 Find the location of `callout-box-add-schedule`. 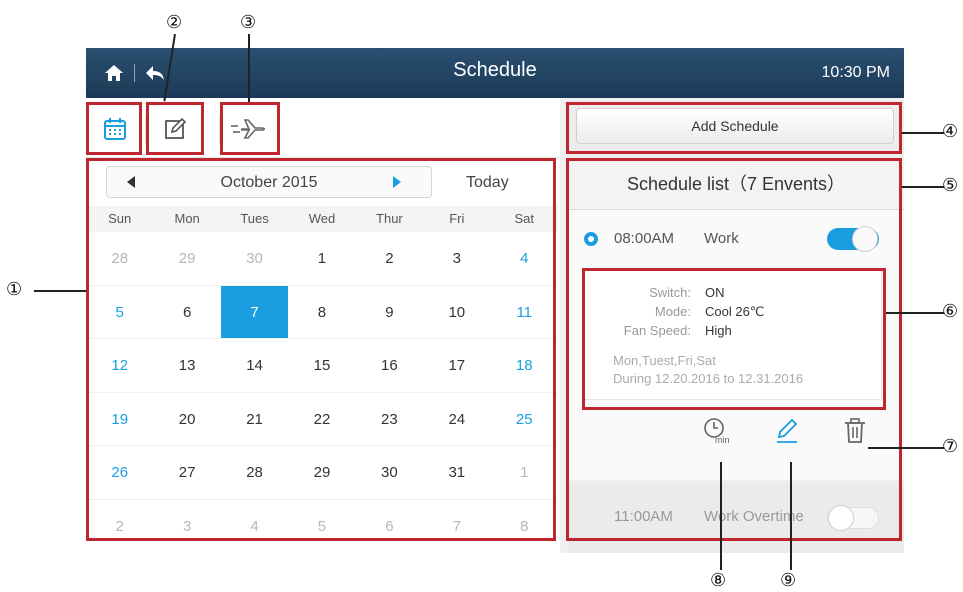

callout-box-add-schedule is located at coordinates (734, 128).